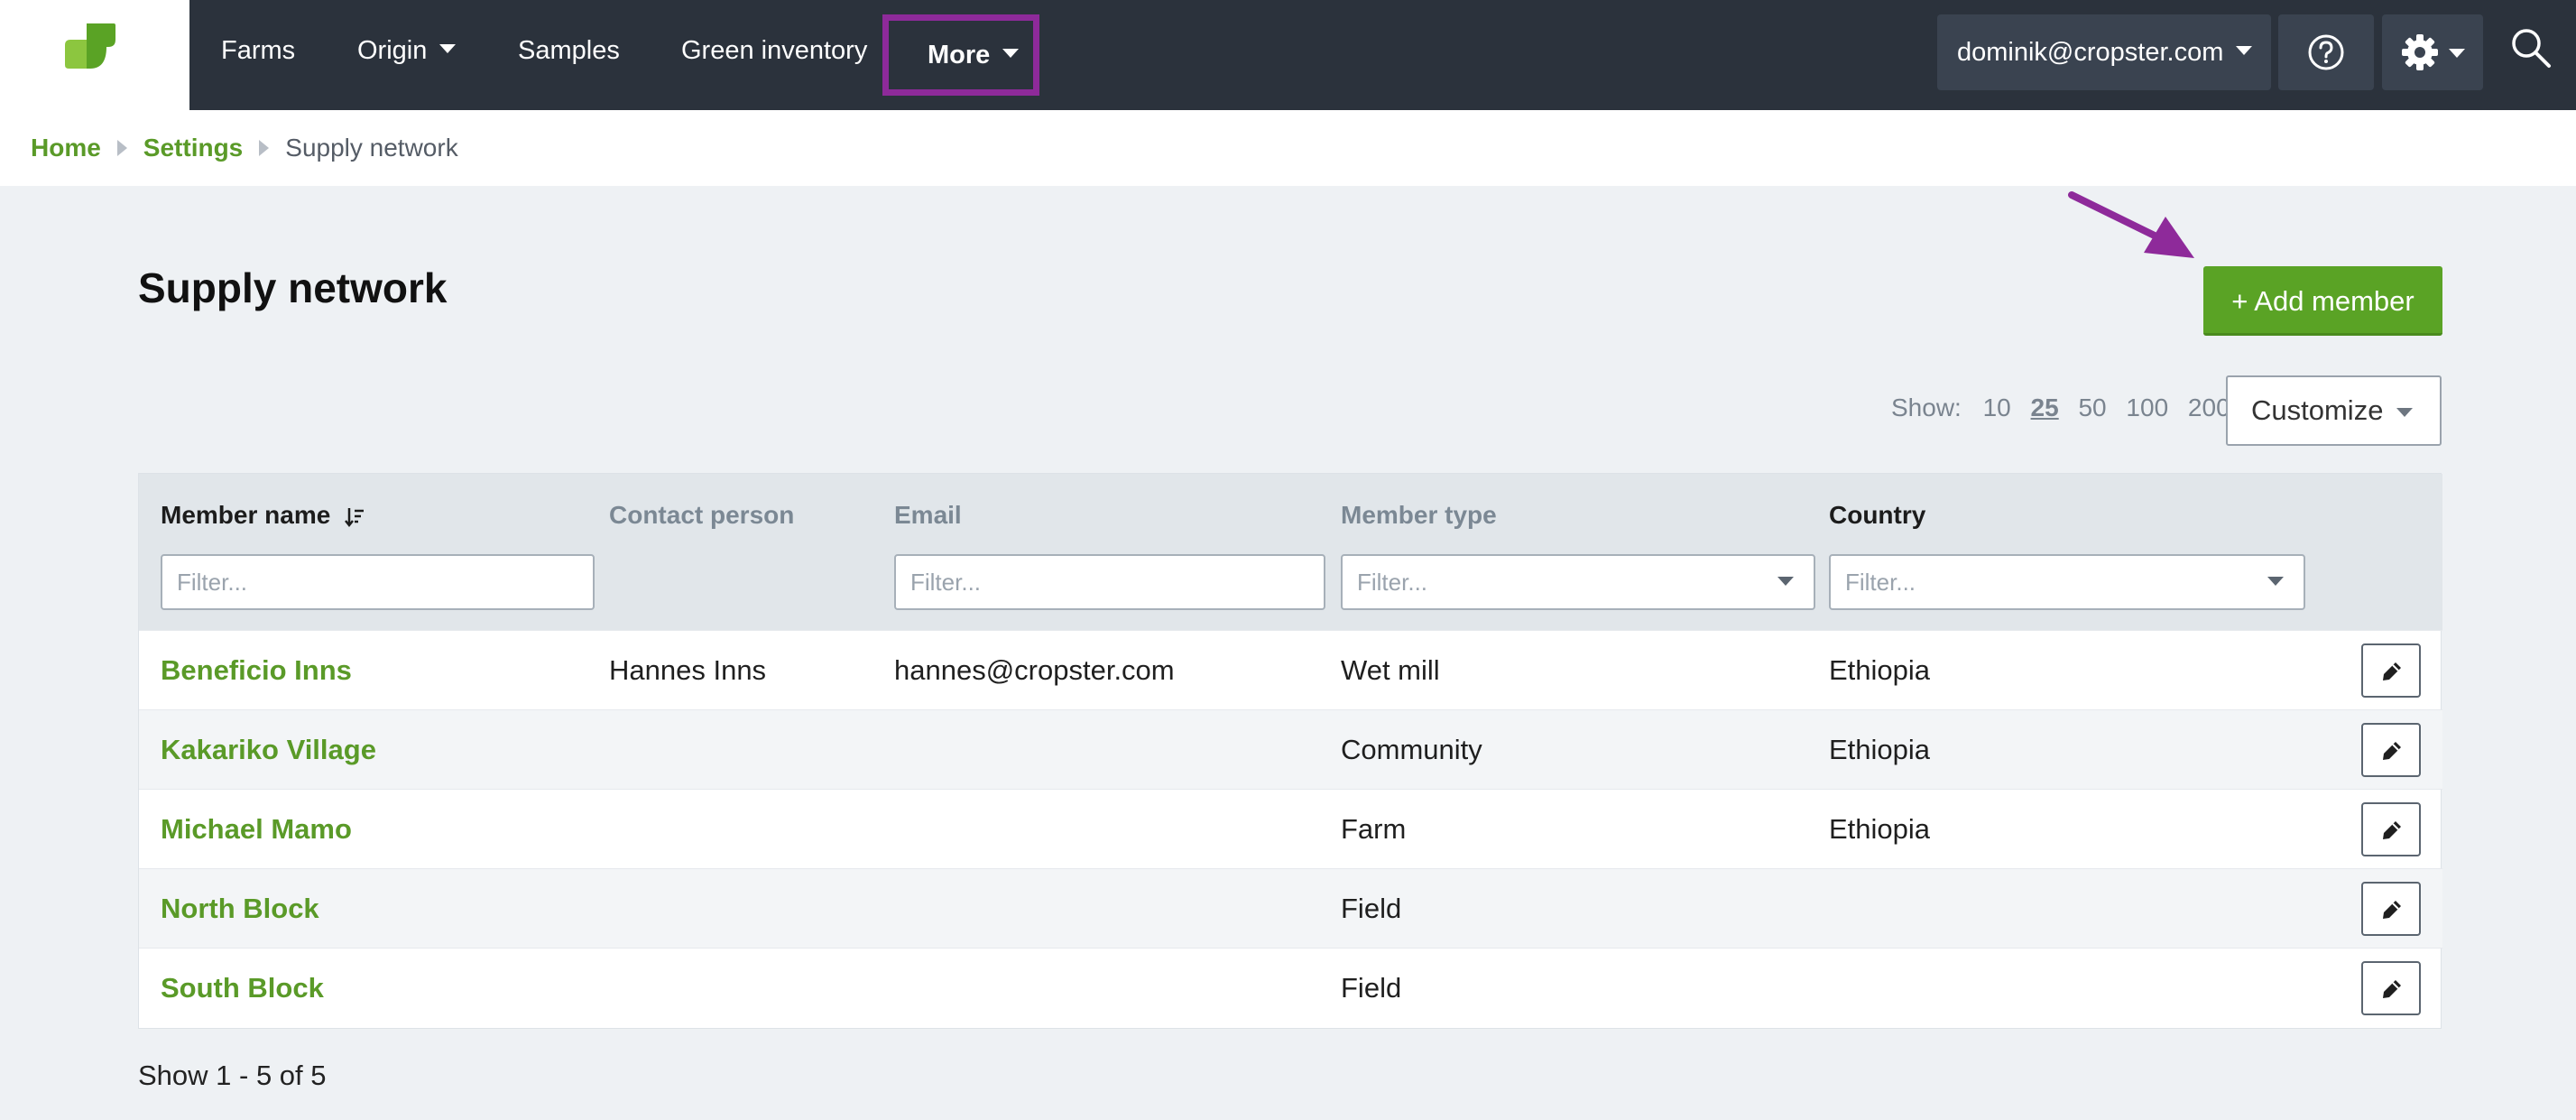 The width and height of the screenshot is (2576, 1120). What do you see at coordinates (66, 148) in the screenshot?
I see `breadcrumb-home: Home` at bounding box center [66, 148].